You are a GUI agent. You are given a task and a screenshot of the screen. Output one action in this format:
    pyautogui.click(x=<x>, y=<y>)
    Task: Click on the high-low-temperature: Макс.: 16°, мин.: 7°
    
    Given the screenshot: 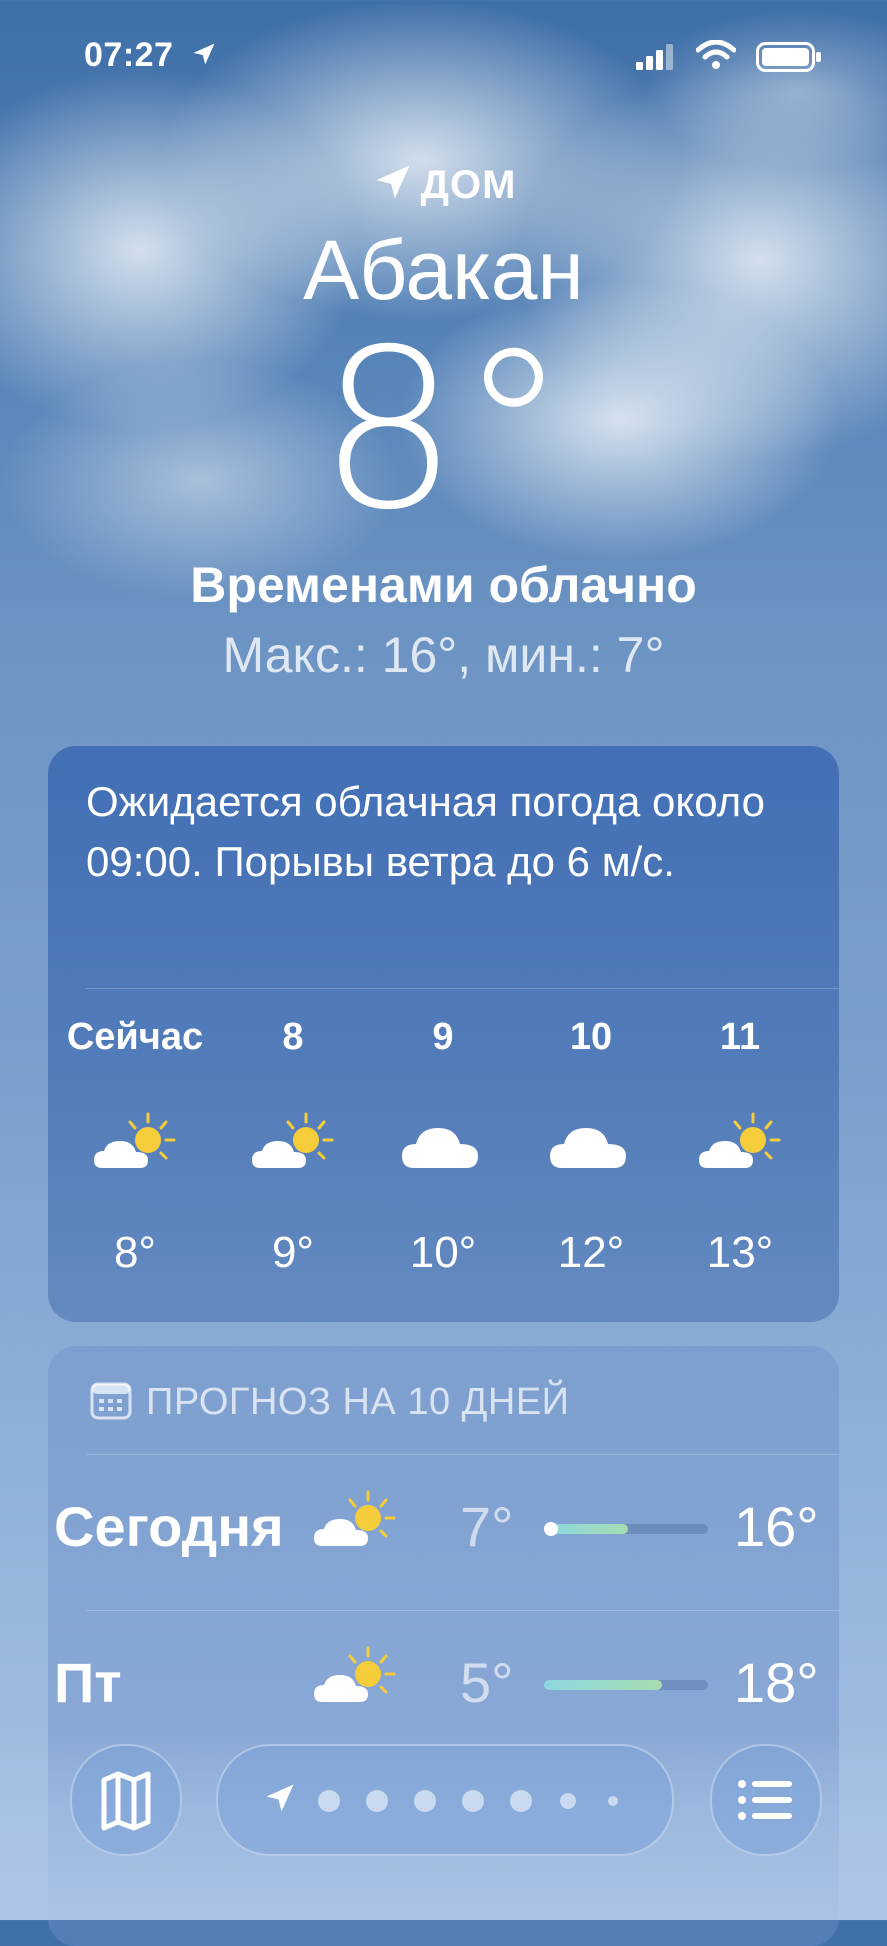 What is the action you would take?
    pyautogui.click(x=443, y=655)
    